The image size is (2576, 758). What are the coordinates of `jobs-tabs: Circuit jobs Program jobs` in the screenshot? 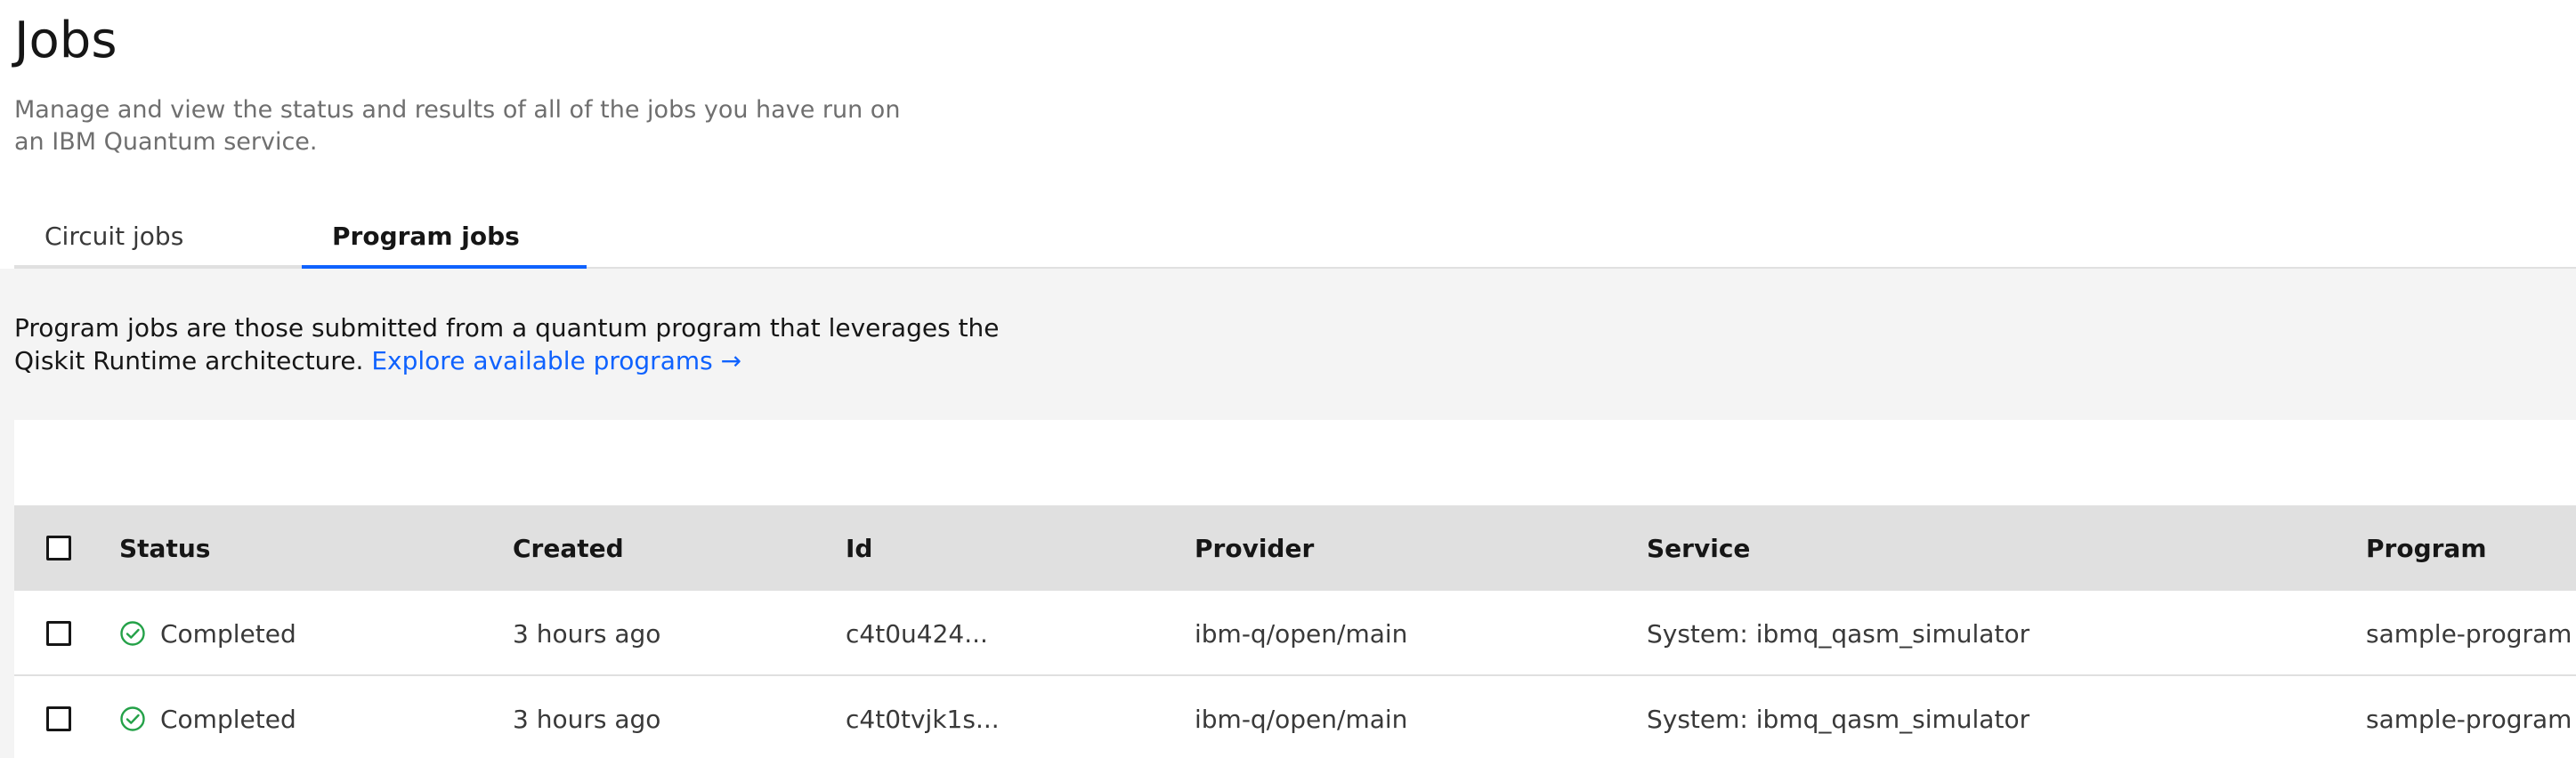 It's located at (1295, 237).